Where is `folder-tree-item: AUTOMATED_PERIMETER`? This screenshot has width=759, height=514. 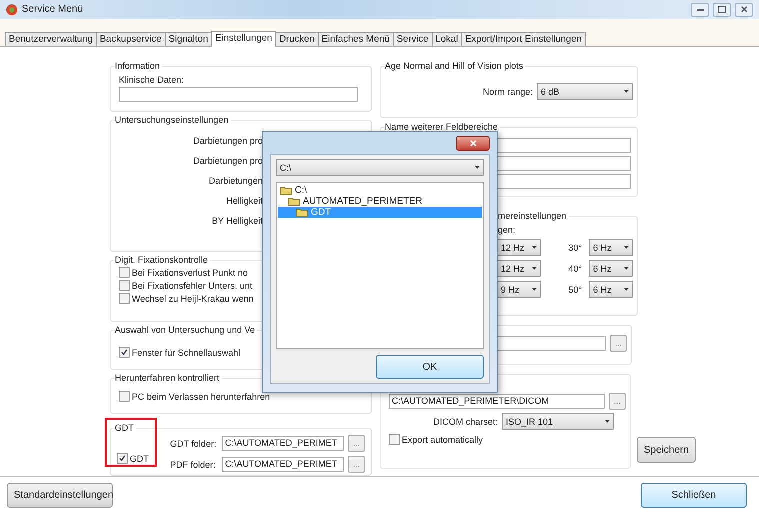 folder-tree-item: AUTOMATED_PERIMETER is located at coordinates (380, 201).